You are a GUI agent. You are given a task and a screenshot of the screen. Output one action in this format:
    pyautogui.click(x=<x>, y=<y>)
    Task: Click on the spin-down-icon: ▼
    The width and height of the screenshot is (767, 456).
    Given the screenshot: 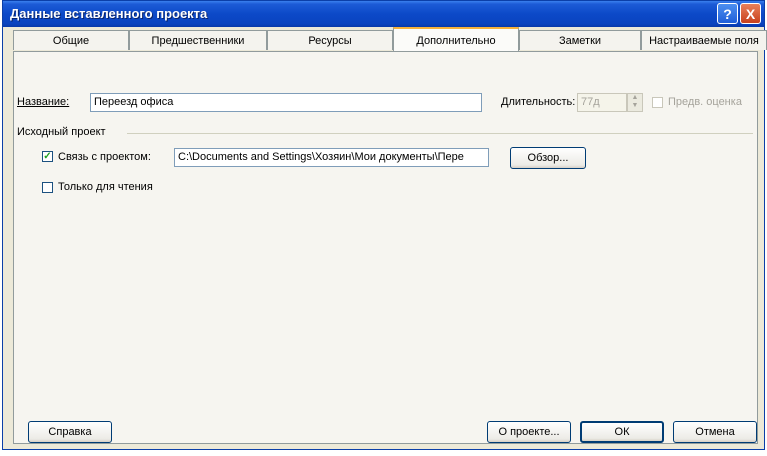 What is the action you would take?
    pyautogui.click(x=635, y=105)
    